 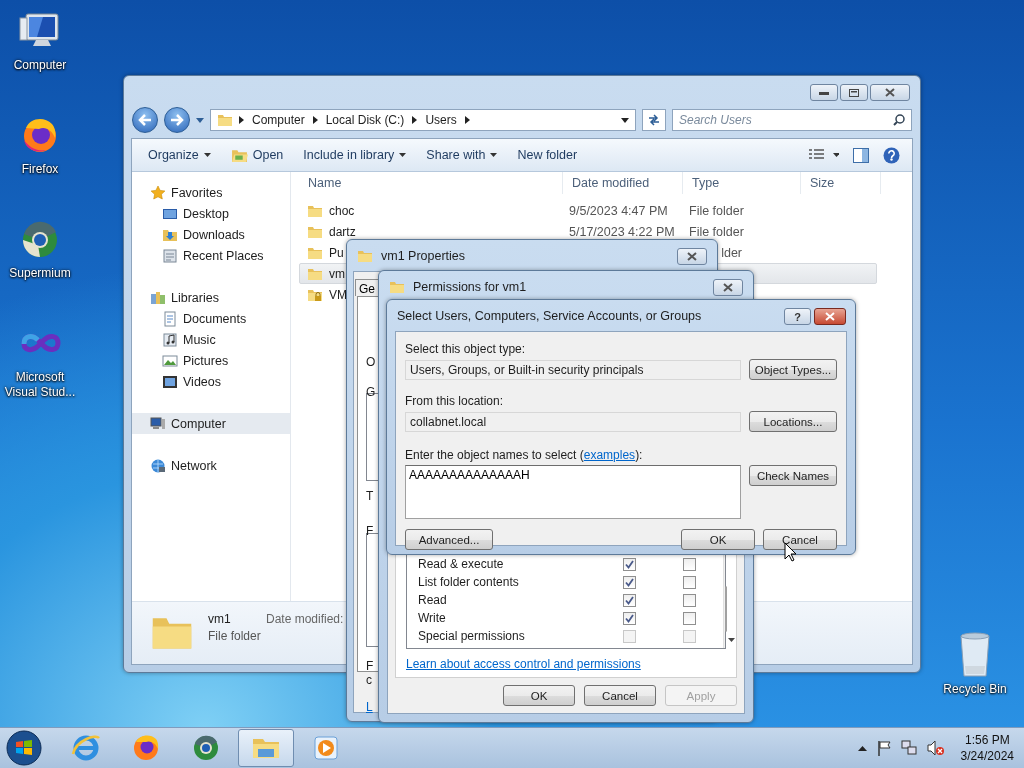 What do you see at coordinates (731, 252) in the screenshot?
I see `file-type: lder` at bounding box center [731, 252].